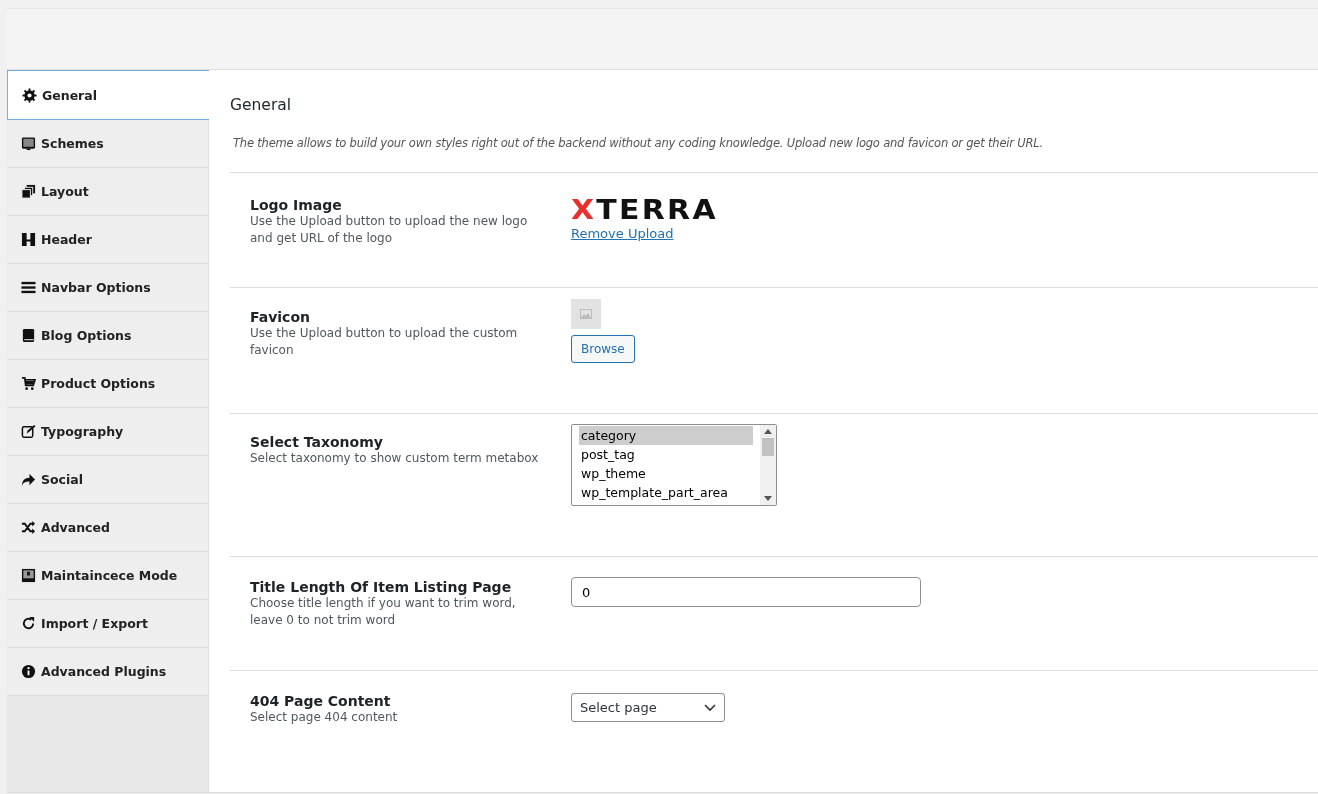 The width and height of the screenshot is (1318, 794). Describe the element at coordinates (383, 612) in the screenshot. I see `field-description: Choose title length if you want to trim word, leave 0 to not trim word` at that location.